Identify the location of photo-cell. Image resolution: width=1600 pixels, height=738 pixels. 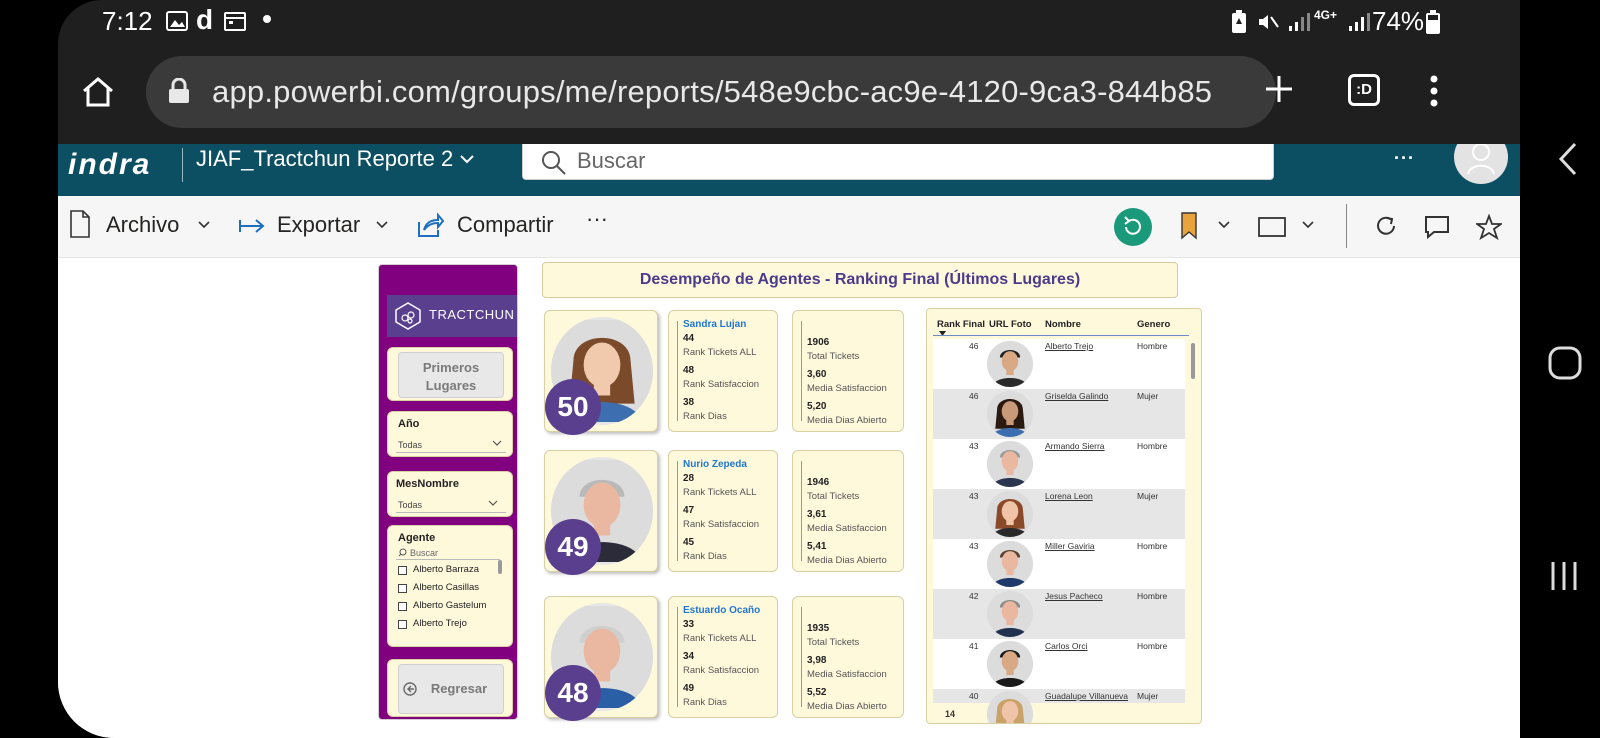
(1010, 464).